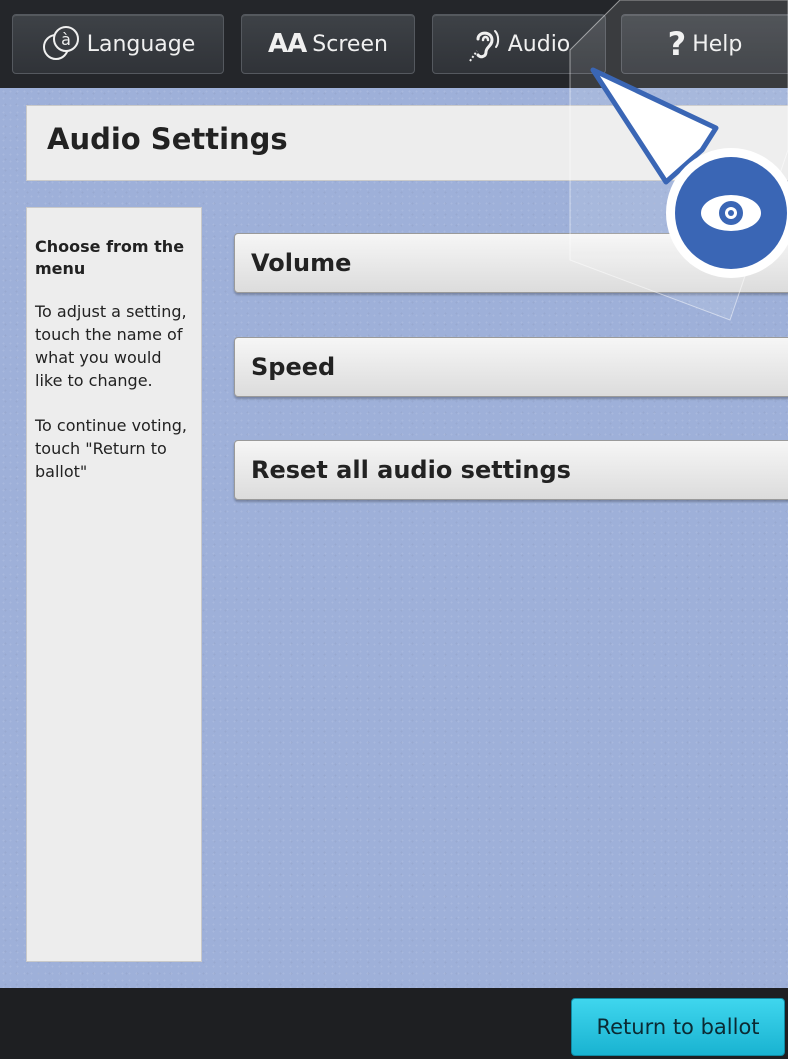 Image resolution: width=788 pixels, height=1059 pixels. What do you see at coordinates (167, 139) in the screenshot?
I see `page-title: Audio Settings` at bounding box center [167, 139].